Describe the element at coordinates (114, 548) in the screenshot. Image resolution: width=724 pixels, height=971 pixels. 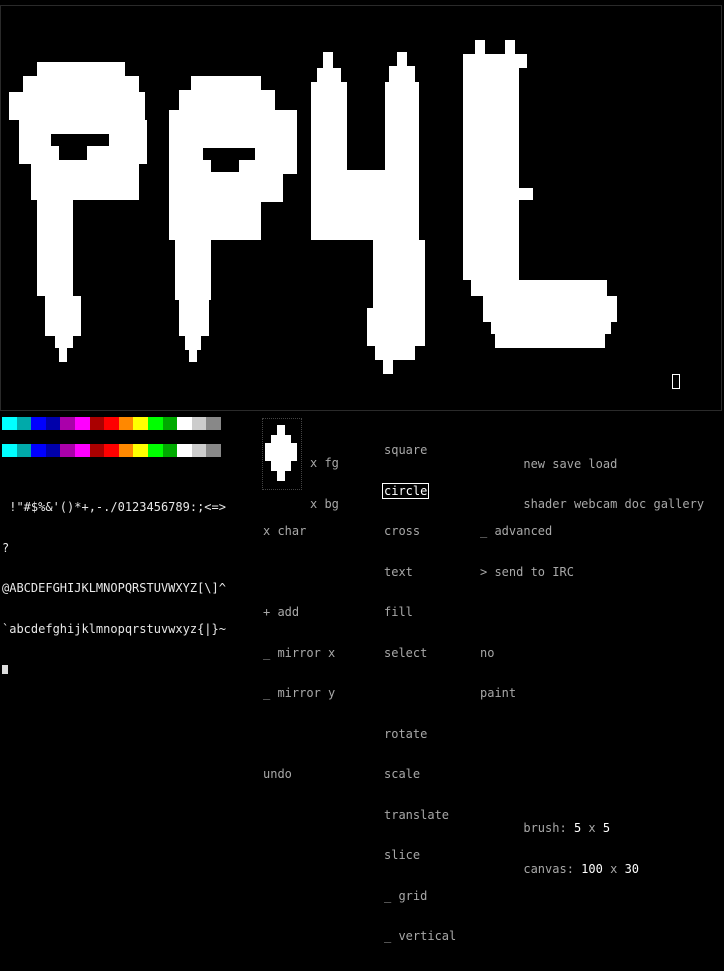
I see `char-row-2: ?` at that location.